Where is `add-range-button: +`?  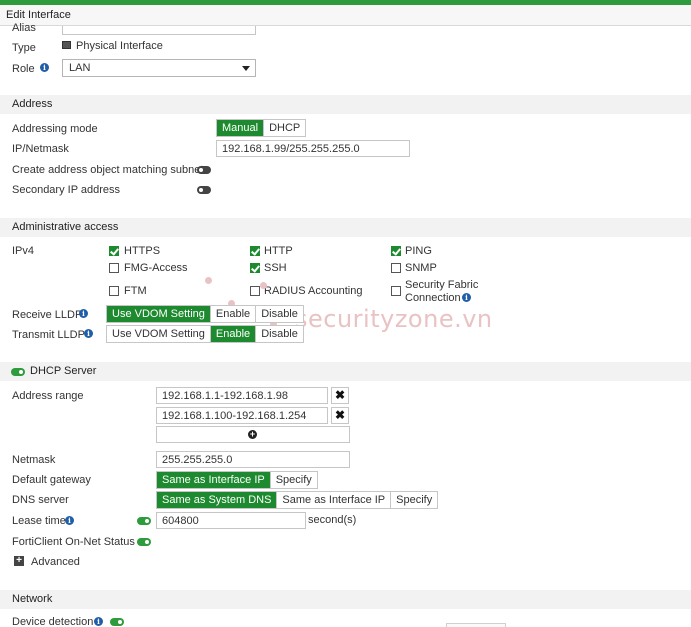
add-range-button: + is located at coordinates (253, 434).